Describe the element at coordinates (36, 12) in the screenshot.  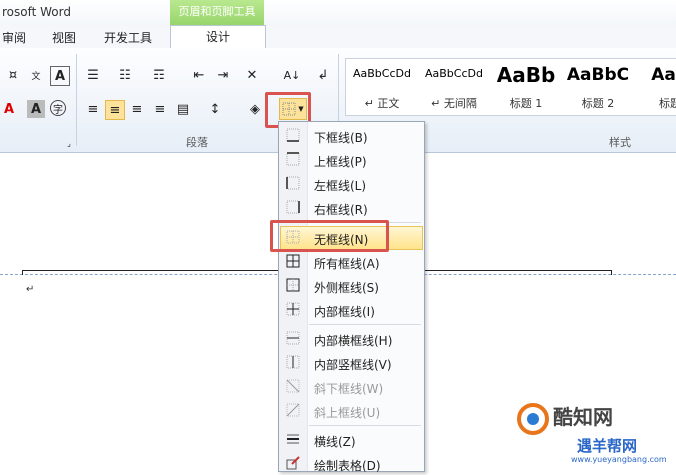
I see `window-title: rosoft Word` at that location.